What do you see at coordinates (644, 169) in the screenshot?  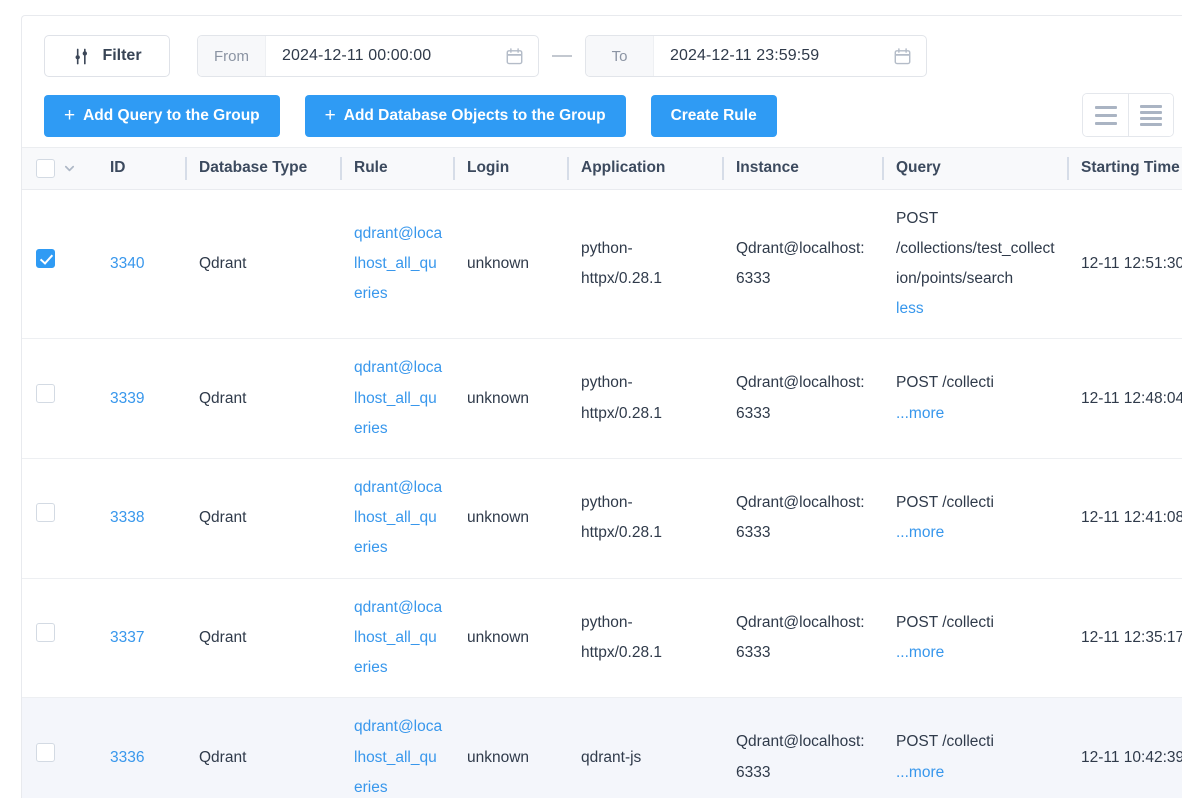 I see `column-header-application: Application` at bounding box center [644, 169].